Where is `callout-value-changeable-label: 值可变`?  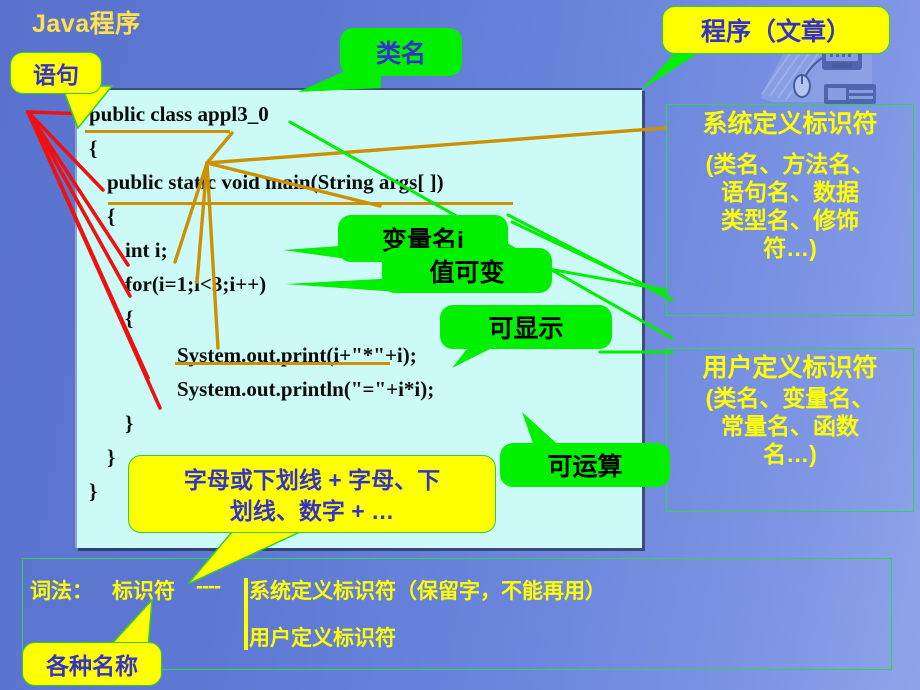 callout-value-changeable-label: 值可变 is located at coordinates (467, 272).